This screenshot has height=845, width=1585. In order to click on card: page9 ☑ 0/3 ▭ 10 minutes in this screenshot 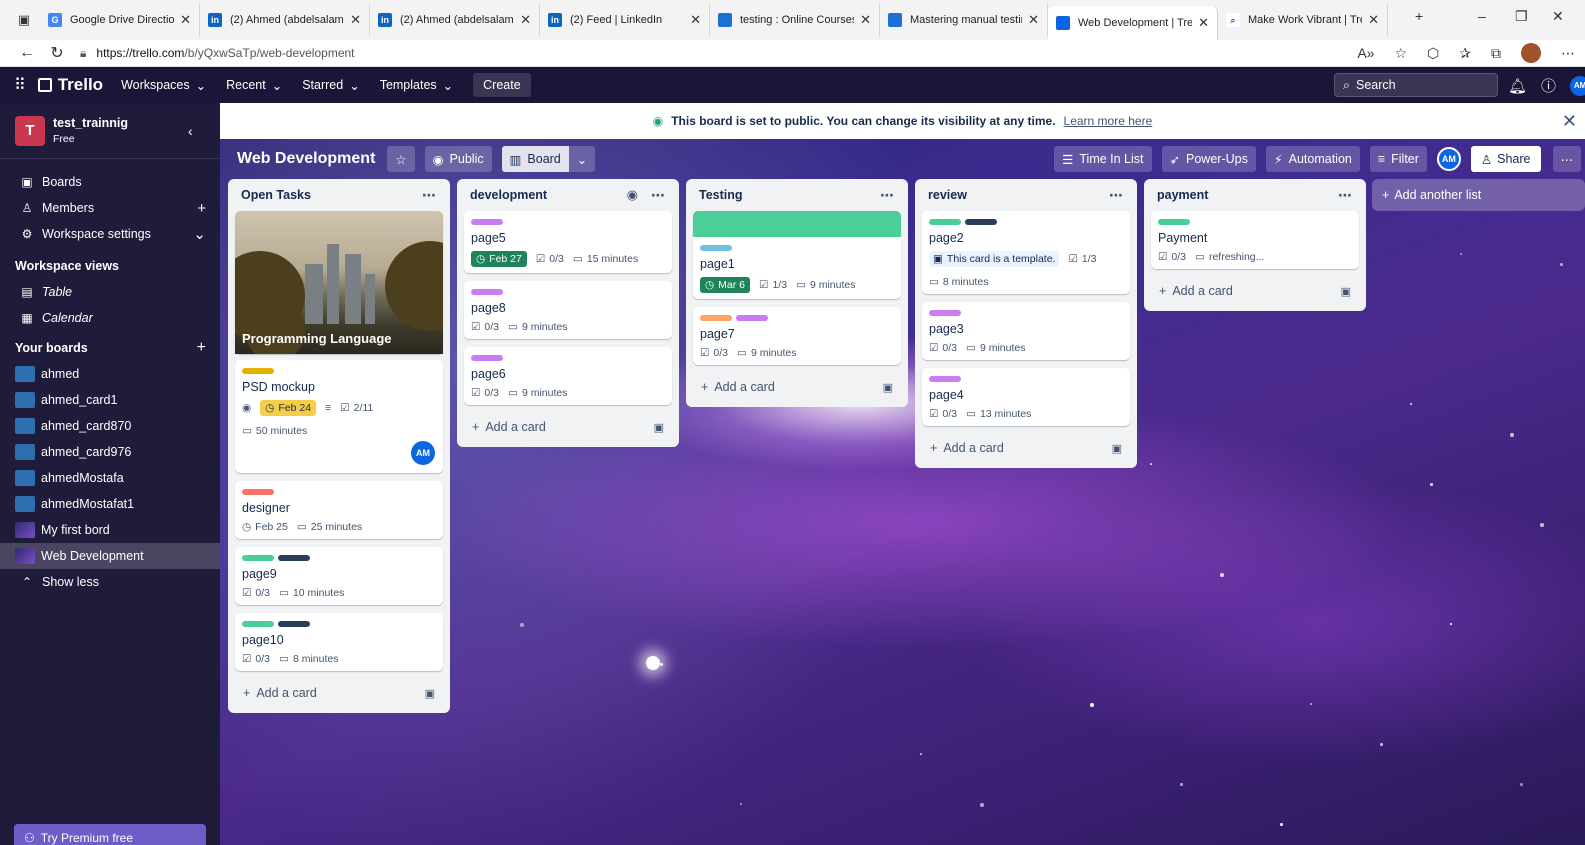, I will do `click(339, 576)`.